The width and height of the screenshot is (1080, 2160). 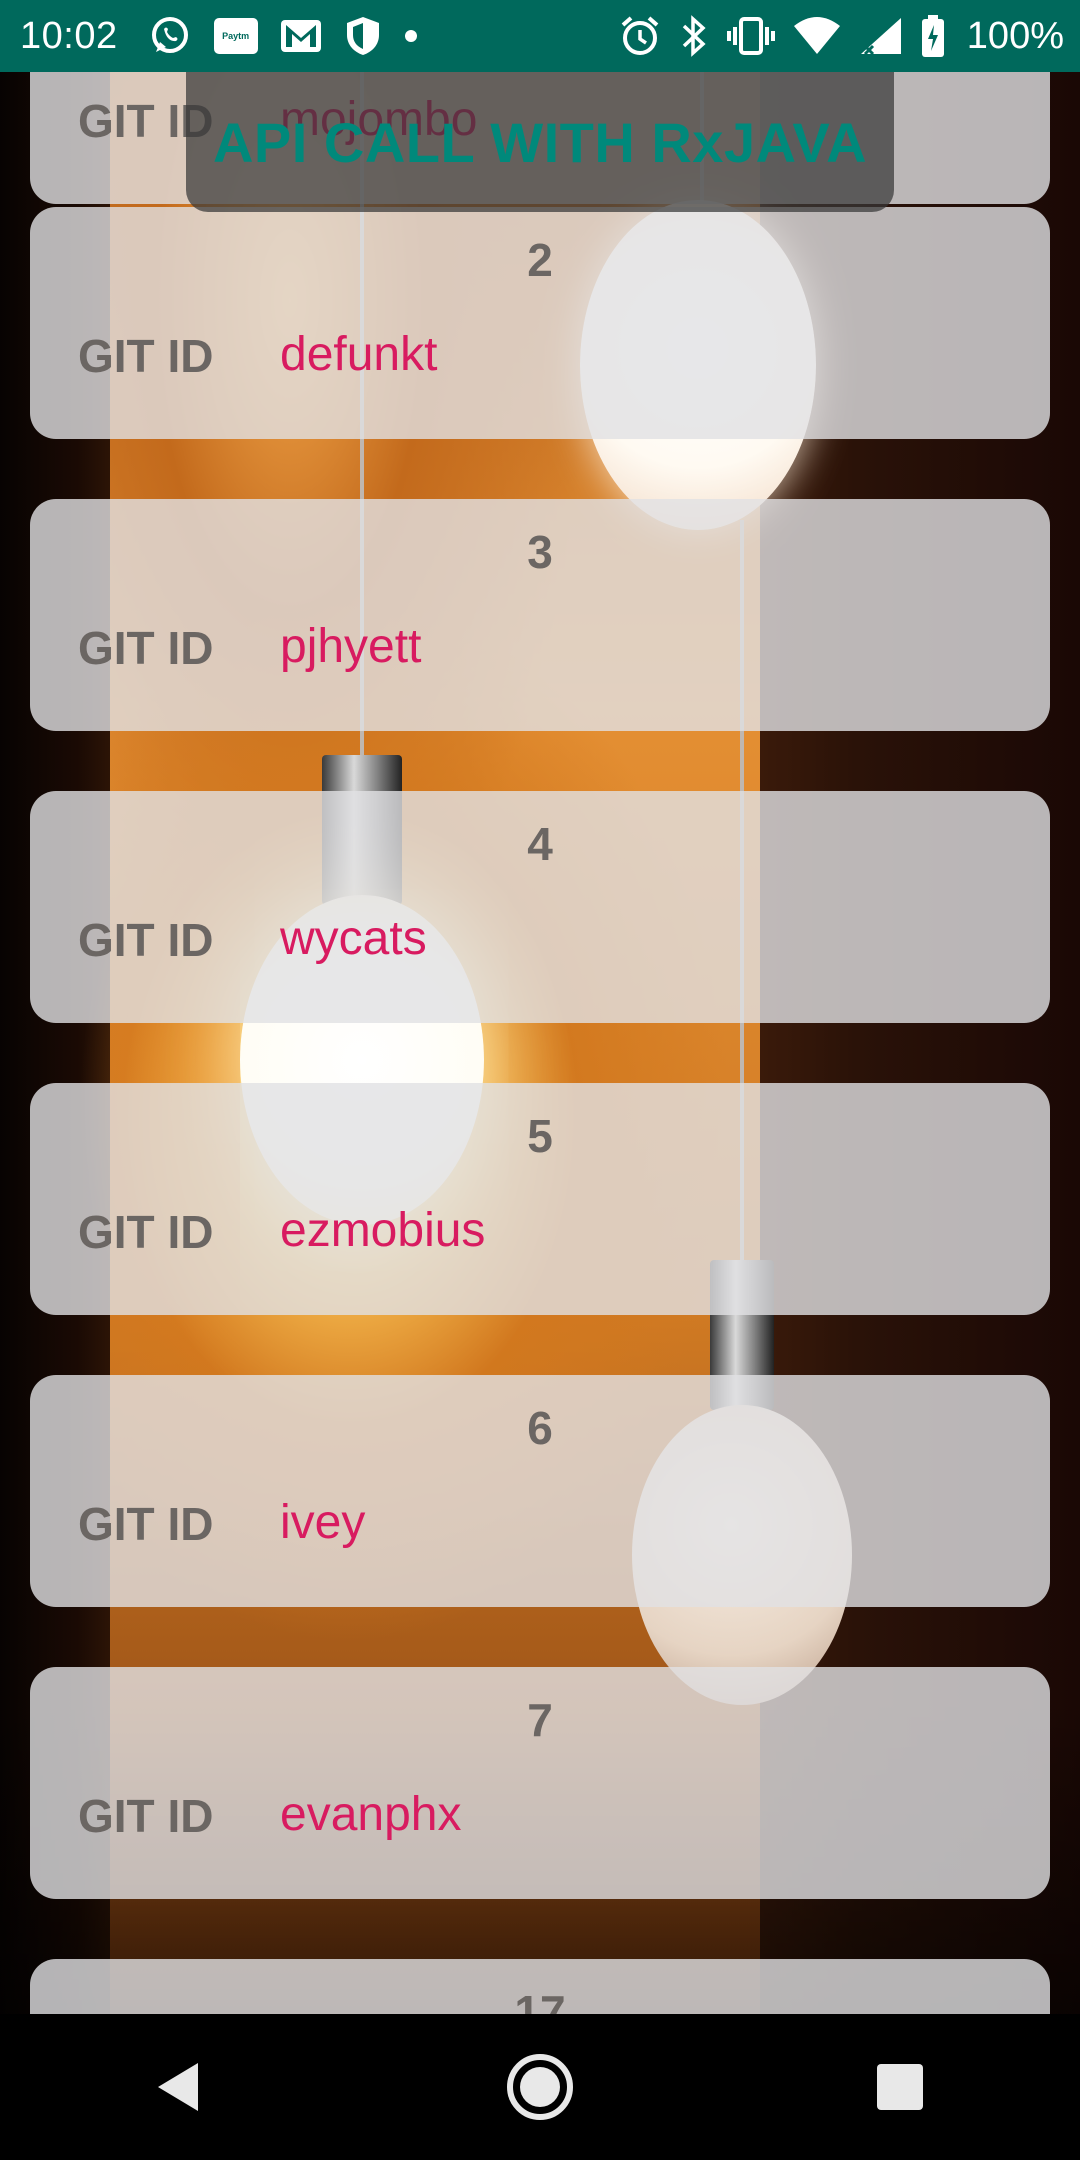 I want to click on item-number: 3, so click(x=540, y=552).